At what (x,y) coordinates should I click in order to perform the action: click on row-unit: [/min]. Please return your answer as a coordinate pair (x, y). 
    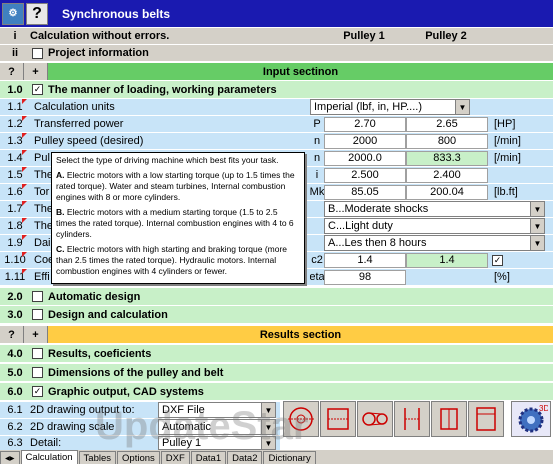
    Looking at the image, I should click on (507, 141).